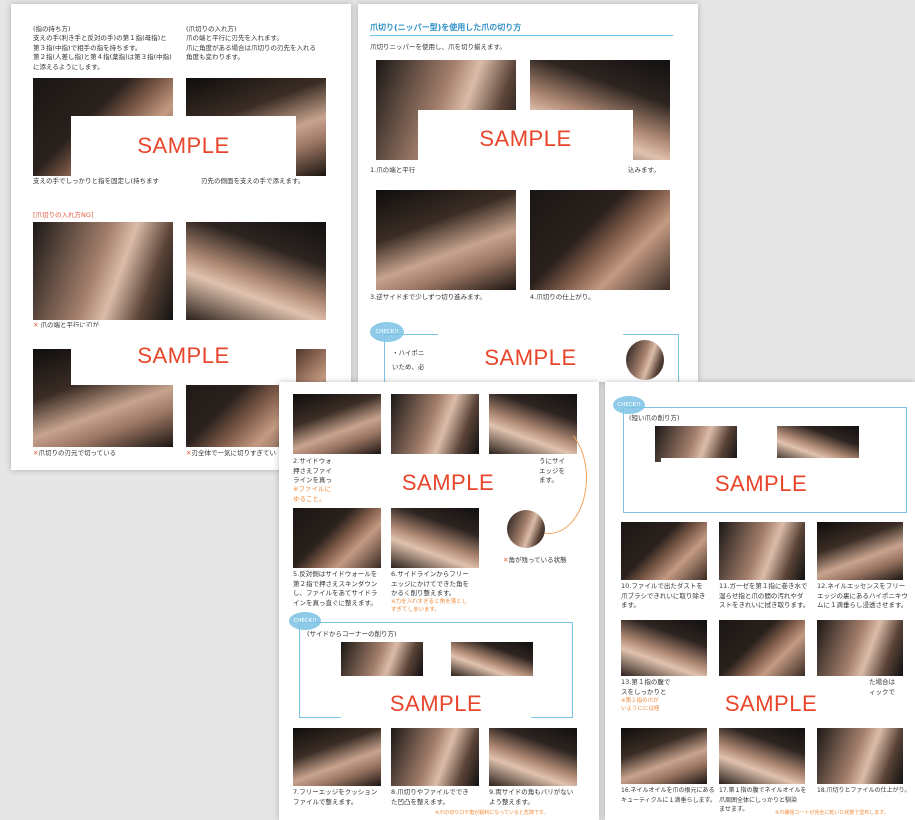  I want to click on ng-caption-3: ✕刃全体で一気に切りすぎてい, so click(231, 453).